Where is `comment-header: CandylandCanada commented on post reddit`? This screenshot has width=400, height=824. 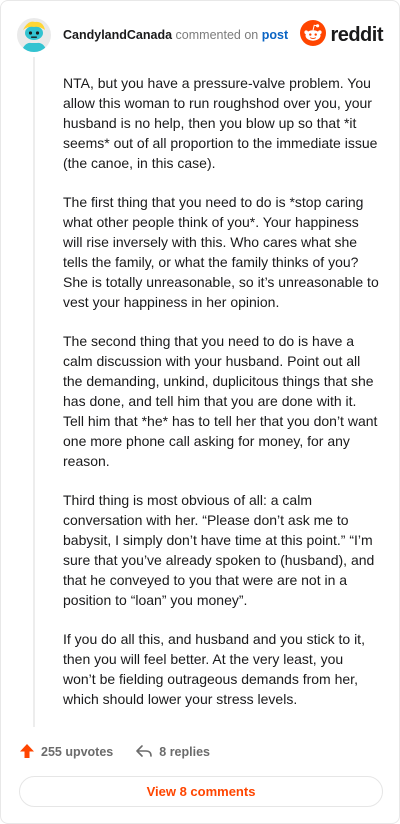 comment-header: CandylandCanada commented on post reddit is located at coordinates (200, 35).